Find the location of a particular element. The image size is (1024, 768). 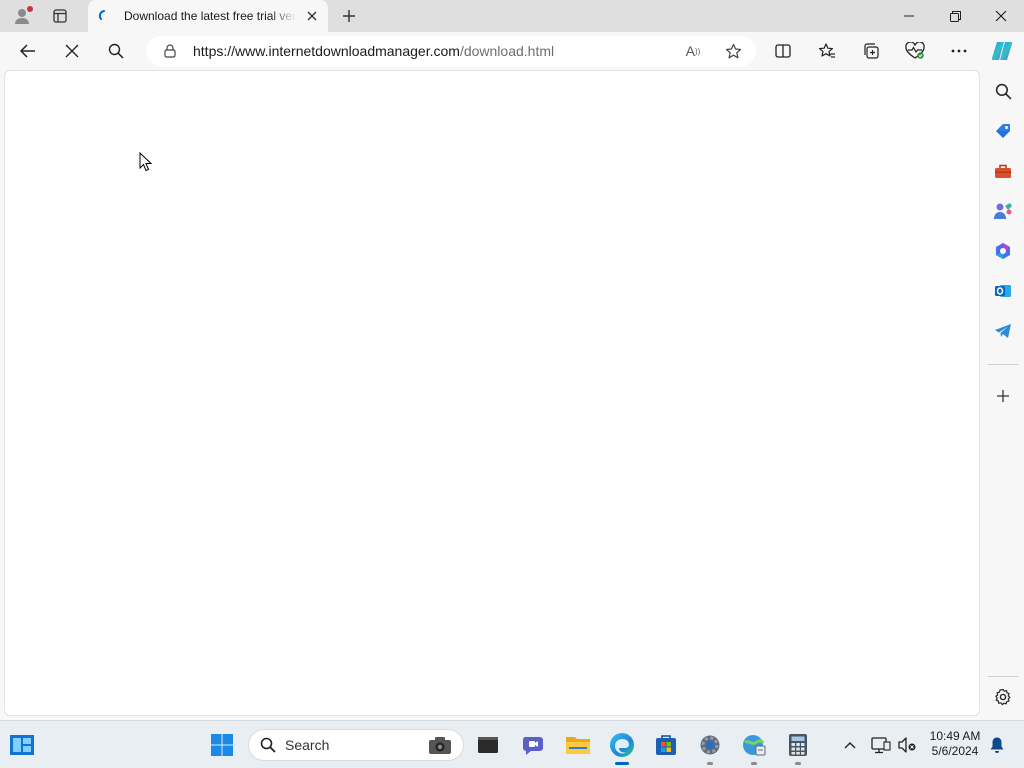

tab-actions-icon is located at coordinates (60, 16).